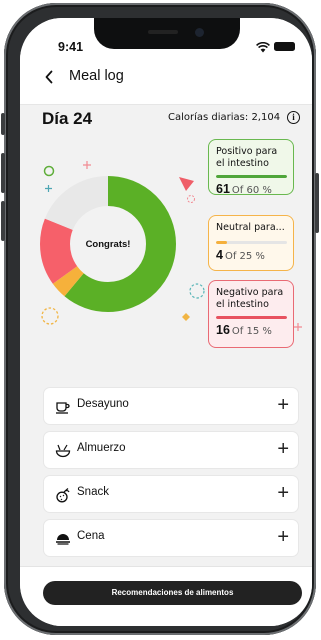  What do you see at coordinates (247, 151) in the screenshot?
I see `legend-card-title: Positivo para` at bounding box center [247, 151].